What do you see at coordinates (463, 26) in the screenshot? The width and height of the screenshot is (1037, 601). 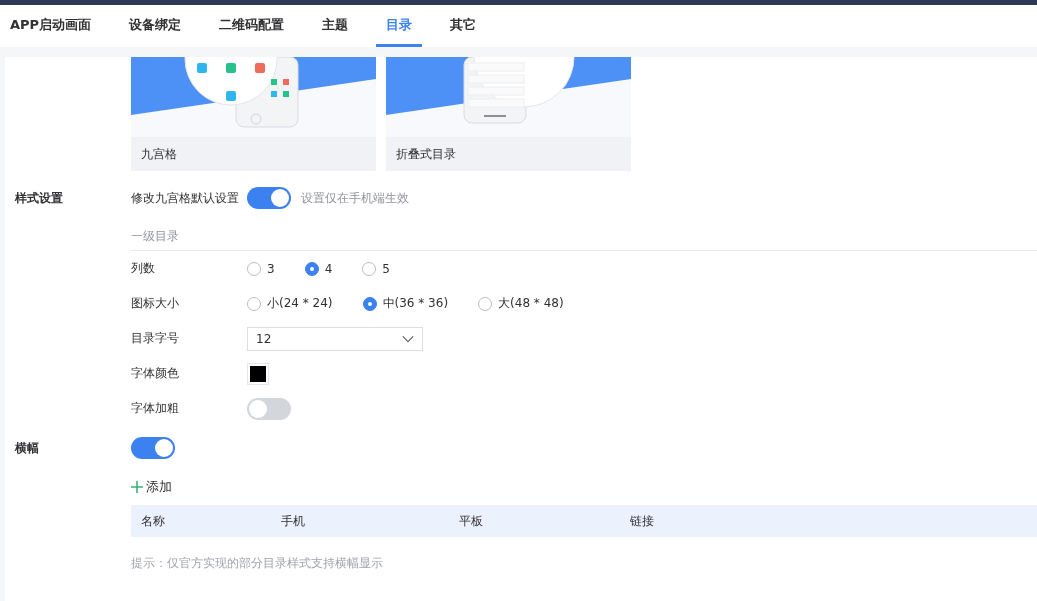 I see `tab: 其它` at bounding box center [463, 26].